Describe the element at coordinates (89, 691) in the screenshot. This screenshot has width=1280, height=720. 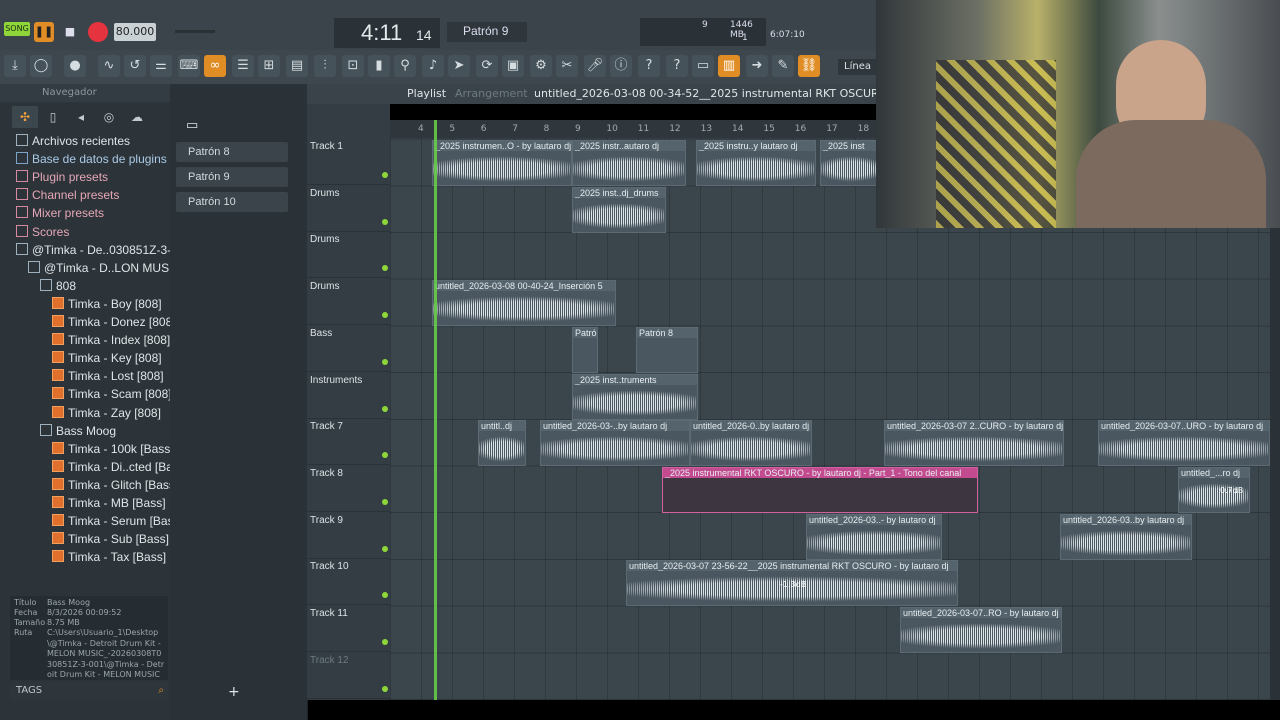
I see `tags-bar: TAGS ⌕` at that location.